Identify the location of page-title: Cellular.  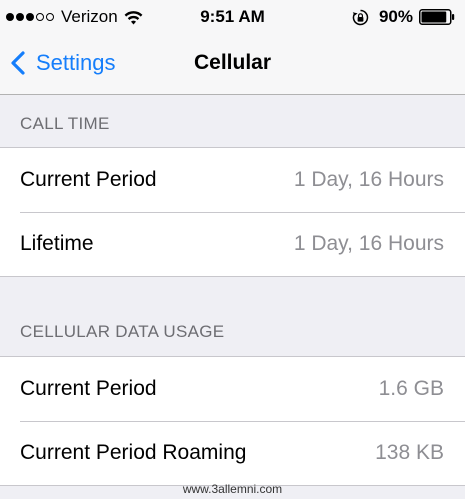
(232, 62).